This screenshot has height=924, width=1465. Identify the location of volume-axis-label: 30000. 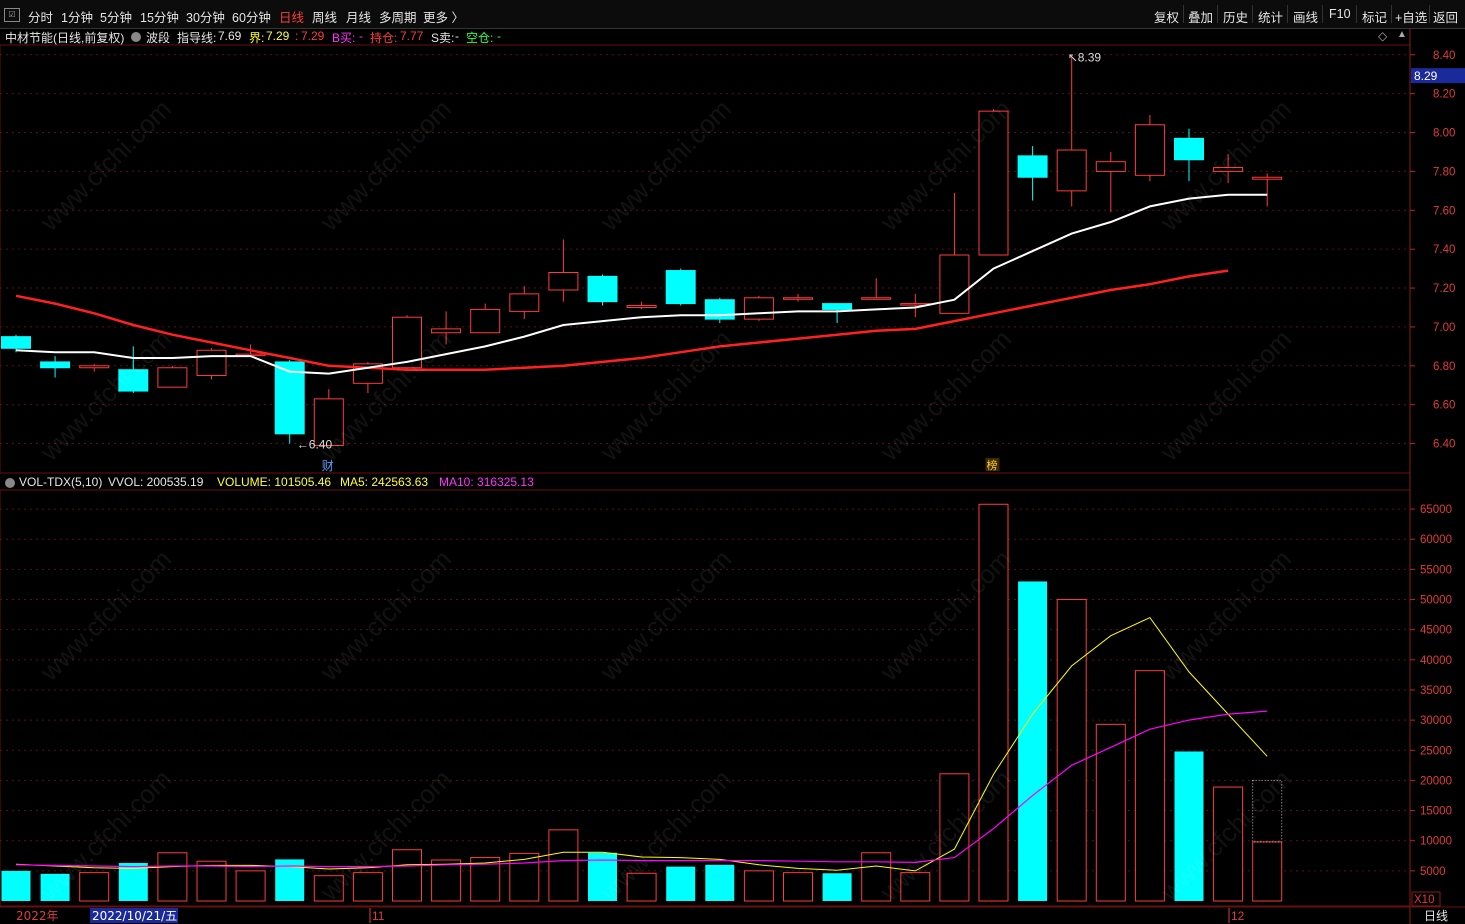
(1436, 721).